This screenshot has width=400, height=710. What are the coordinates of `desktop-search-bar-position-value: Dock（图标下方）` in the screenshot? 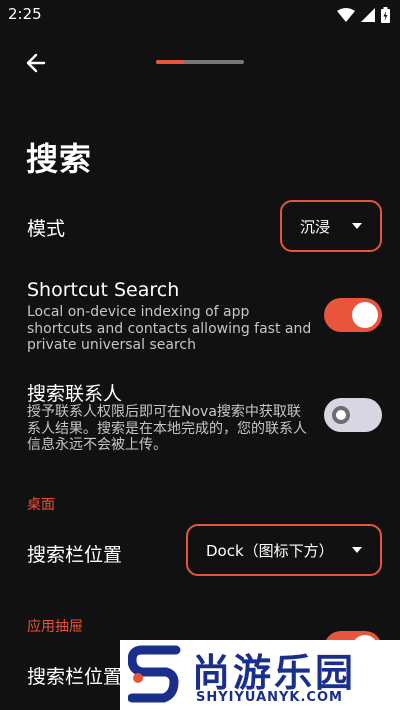 It's located at (270, 550).